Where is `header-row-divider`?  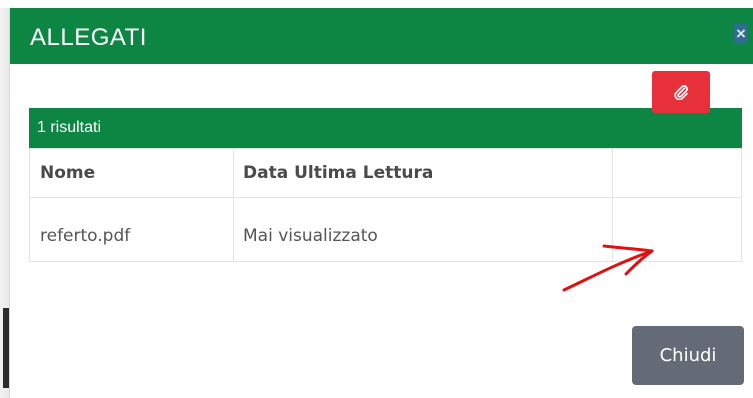 header-row-divider is located at coordinates (385, 197).